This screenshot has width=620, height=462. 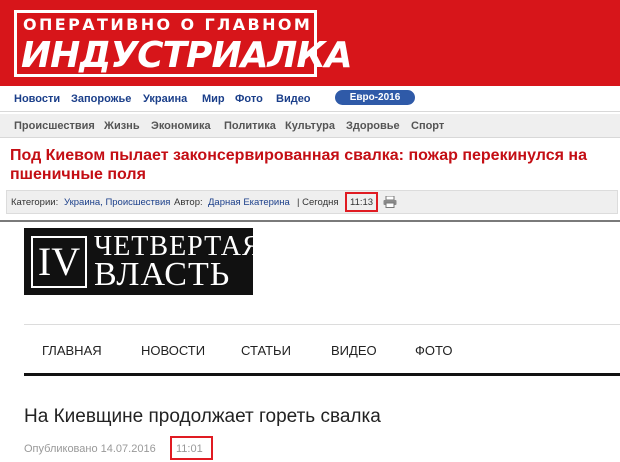 What do you see at coordinates (37, 99) in the screenshot?
I see `nav-item-news: Новости` at bounding box center [37, 99].